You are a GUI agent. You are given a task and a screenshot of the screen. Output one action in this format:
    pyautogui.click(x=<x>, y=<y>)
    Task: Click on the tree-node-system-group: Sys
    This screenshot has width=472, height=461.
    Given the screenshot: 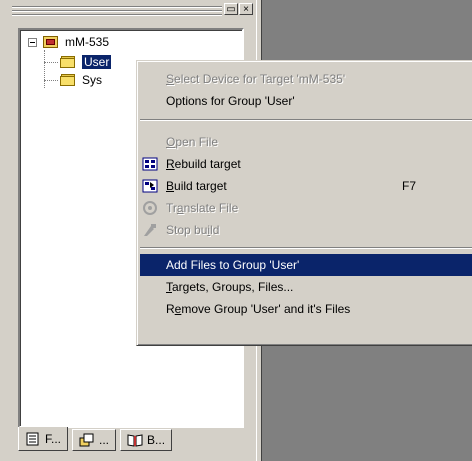 What is the action you would take?
    pyautogui.click(x=81, y=80)
    